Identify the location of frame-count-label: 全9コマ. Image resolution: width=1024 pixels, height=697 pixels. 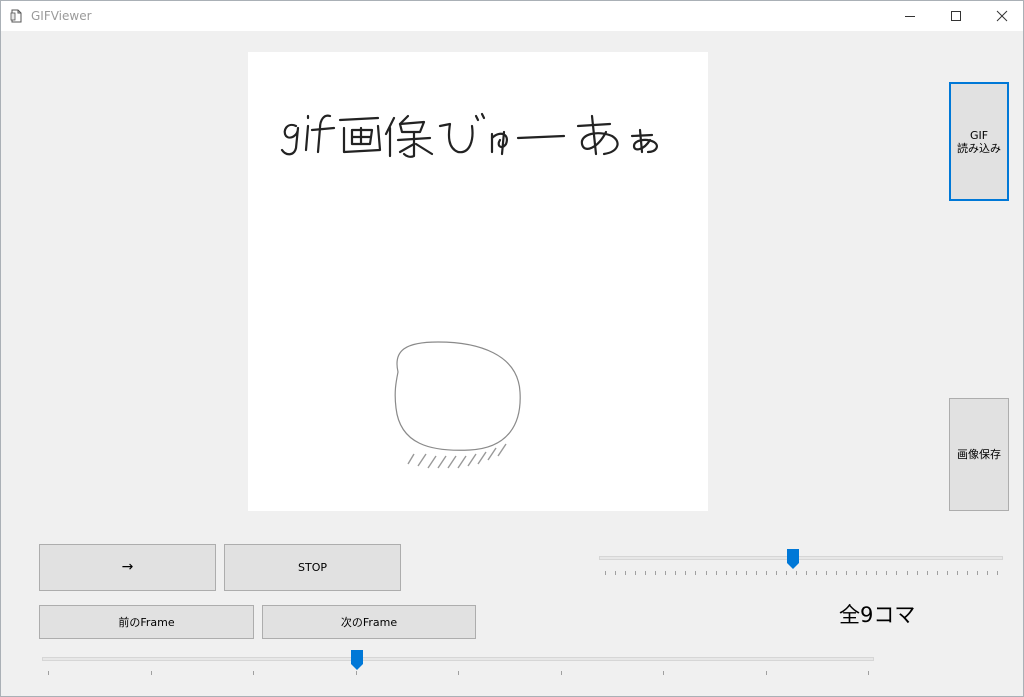
(877, 615).